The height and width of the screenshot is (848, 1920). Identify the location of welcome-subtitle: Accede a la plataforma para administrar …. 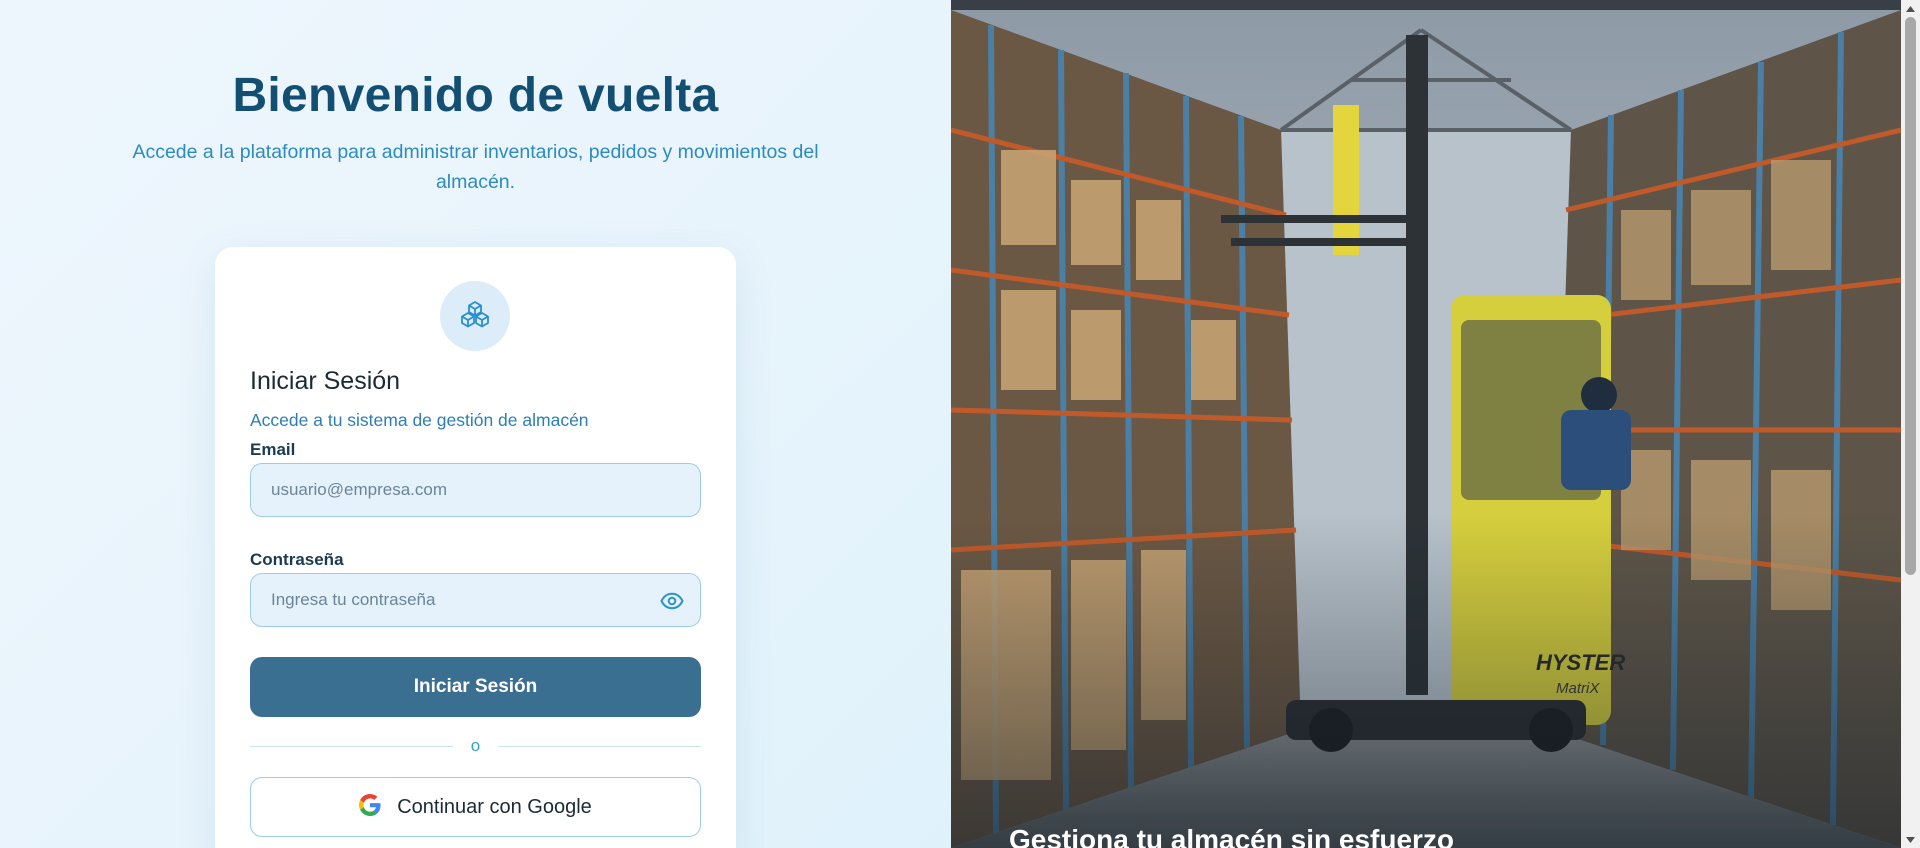
(475, 167).